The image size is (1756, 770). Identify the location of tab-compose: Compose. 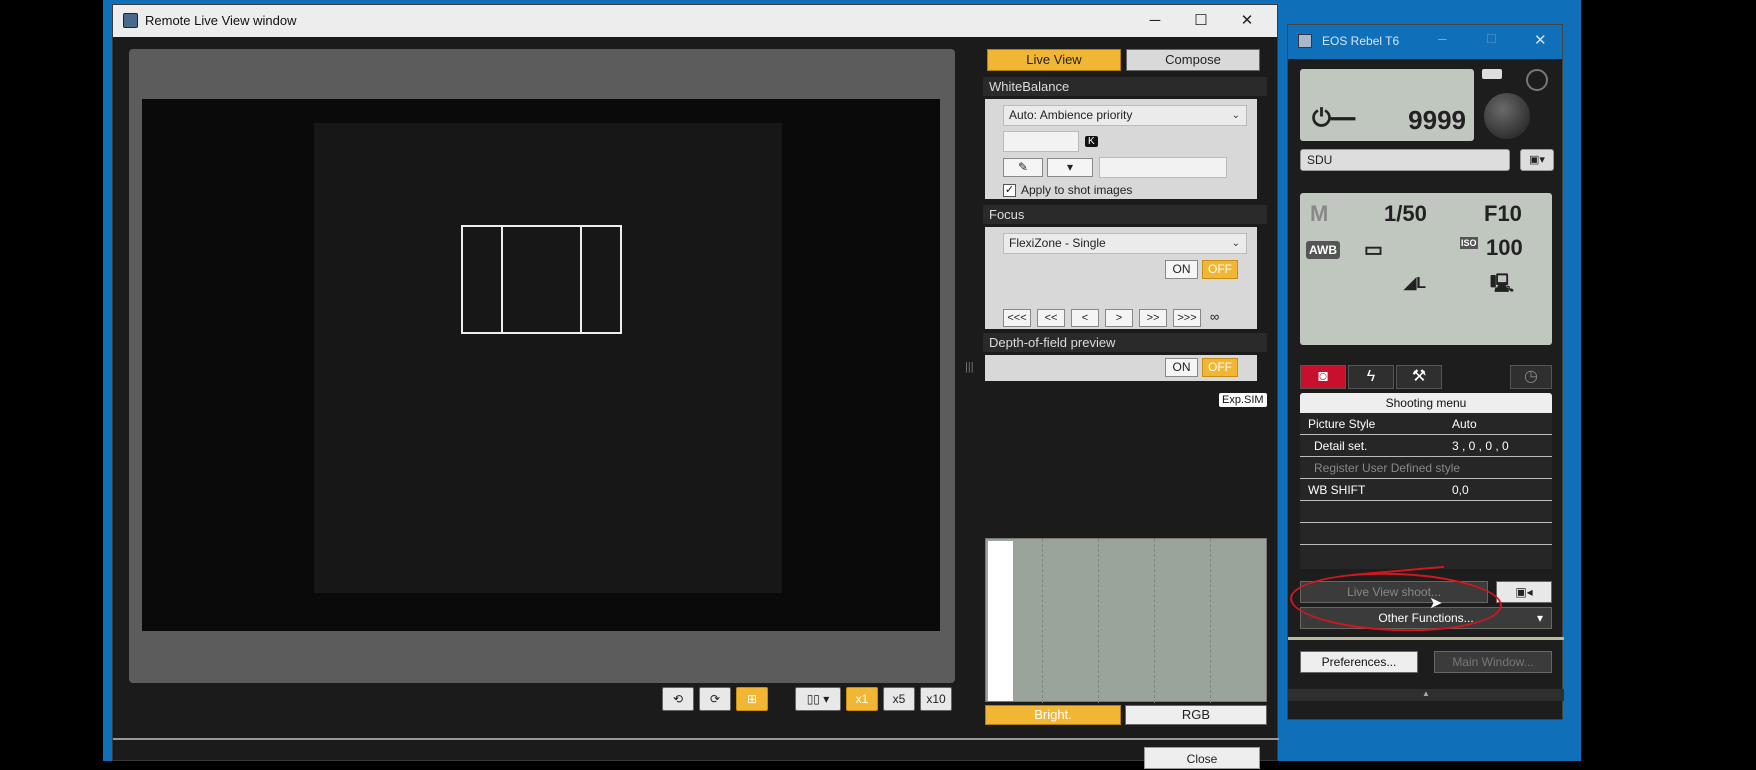
(1193, 60).